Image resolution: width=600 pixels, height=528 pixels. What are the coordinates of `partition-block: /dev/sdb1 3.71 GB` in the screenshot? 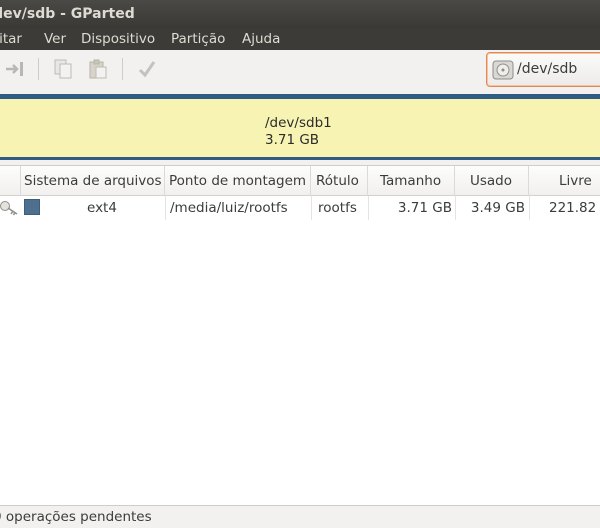 It's located at (300, 127).